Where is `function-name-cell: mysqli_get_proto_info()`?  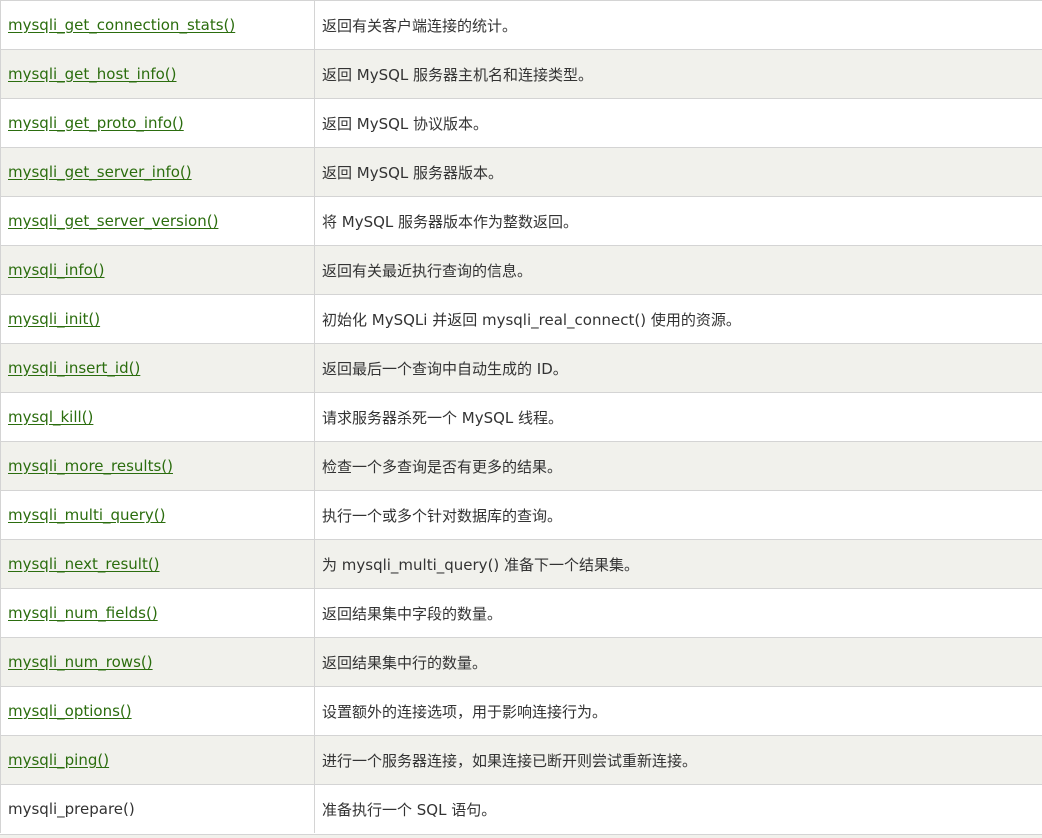
function-name-cell: mysqli_get_proto_info() is located at coordinates (158, 123).